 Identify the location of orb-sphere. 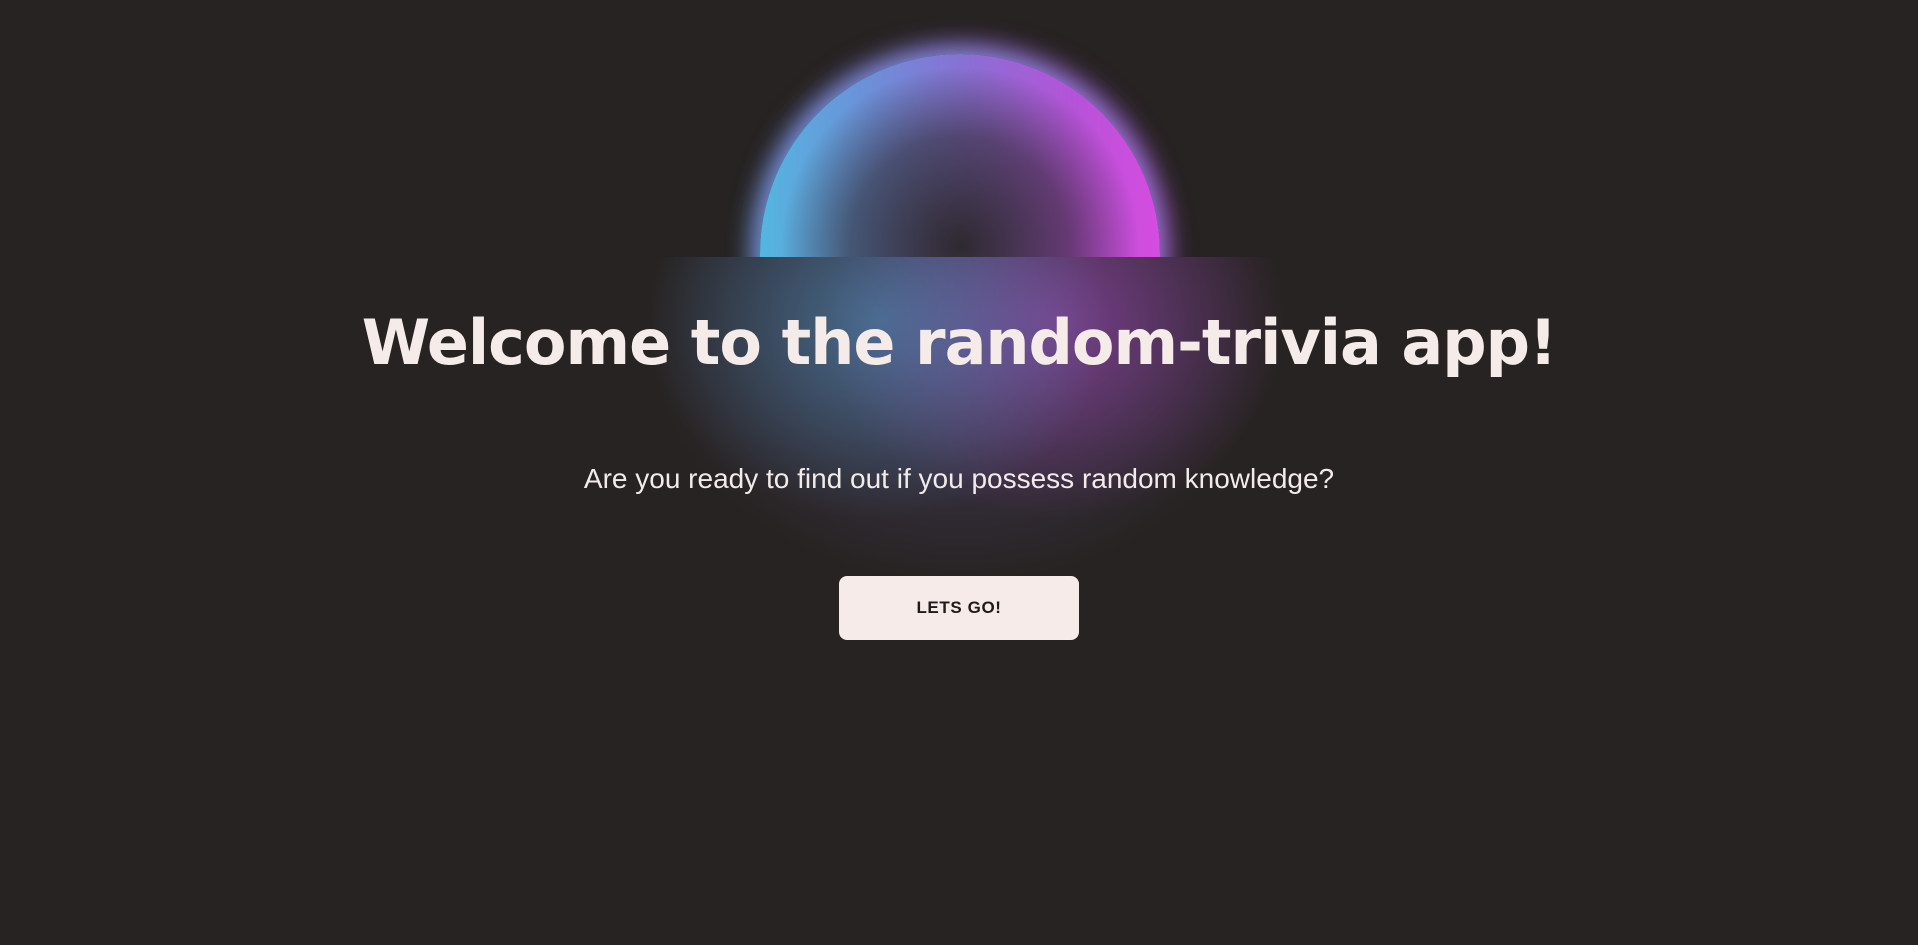
(960, 155).